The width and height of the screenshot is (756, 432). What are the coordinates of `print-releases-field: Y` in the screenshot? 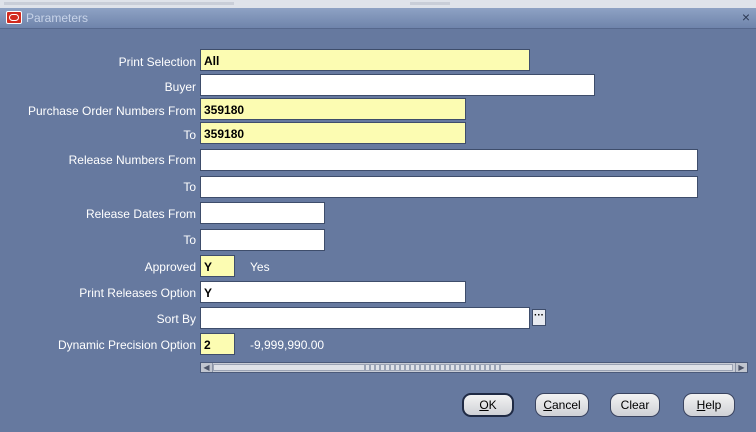 It's located at (333, 292).